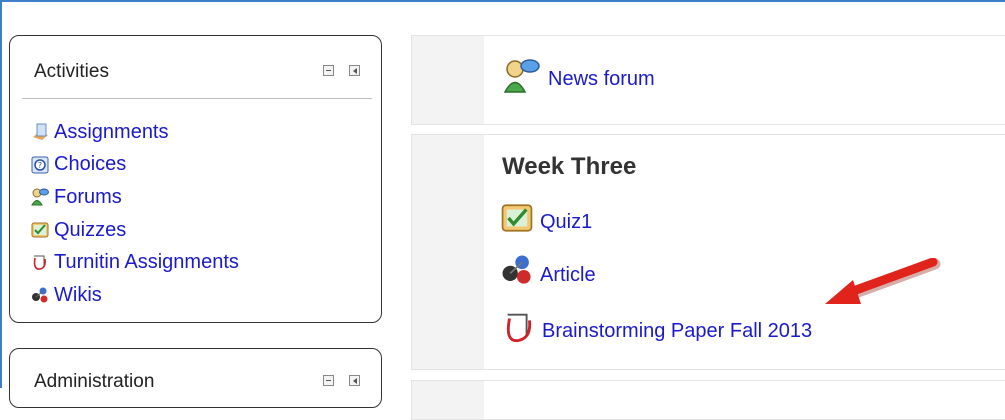 This screenshot has width=1005, height=420. What do you see at coordinates (883, 281) in the screenshot?
I see `annotation-arrow-icon` at bounding box center [883, 281].